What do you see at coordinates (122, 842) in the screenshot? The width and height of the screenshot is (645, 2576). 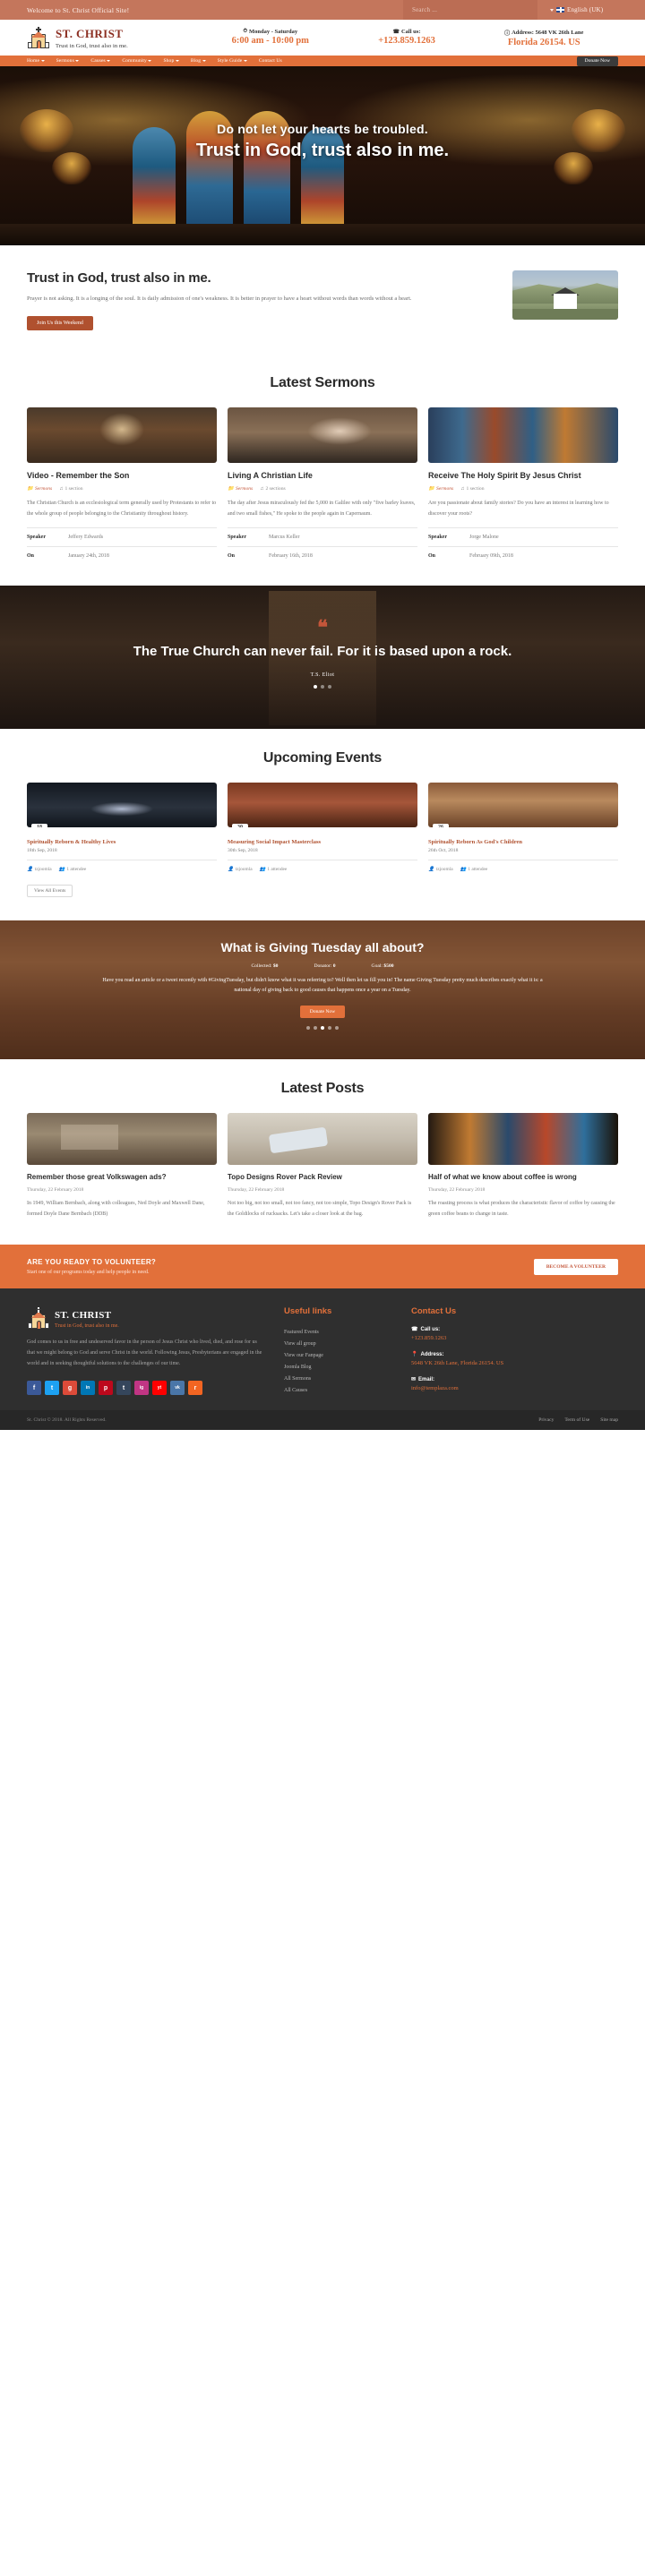 I see `event-title: Spiritually Reborn & Healthy Lives` at bounding box center [122, 842].